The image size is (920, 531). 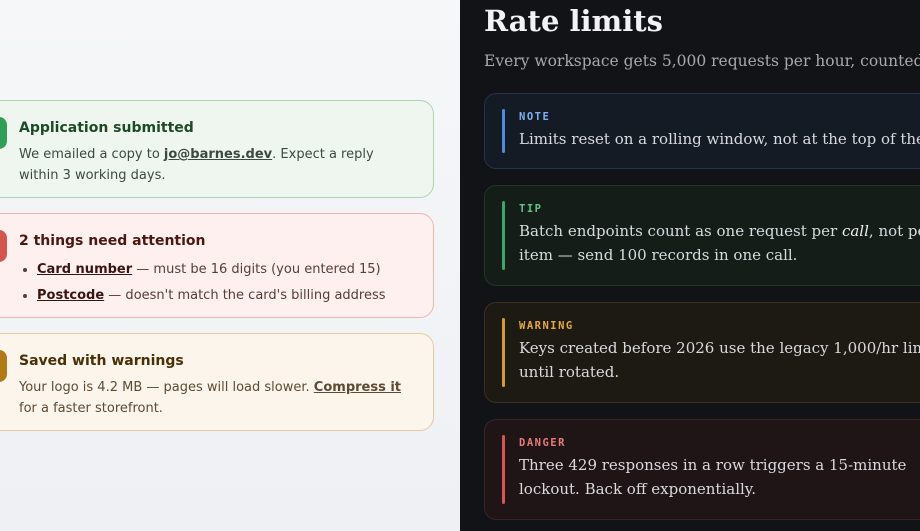 What do you see at coordinates (101, 361) in the screenshot?
I see `warning-alert-title: Saved with warnings` at bounding box center [101, 361].